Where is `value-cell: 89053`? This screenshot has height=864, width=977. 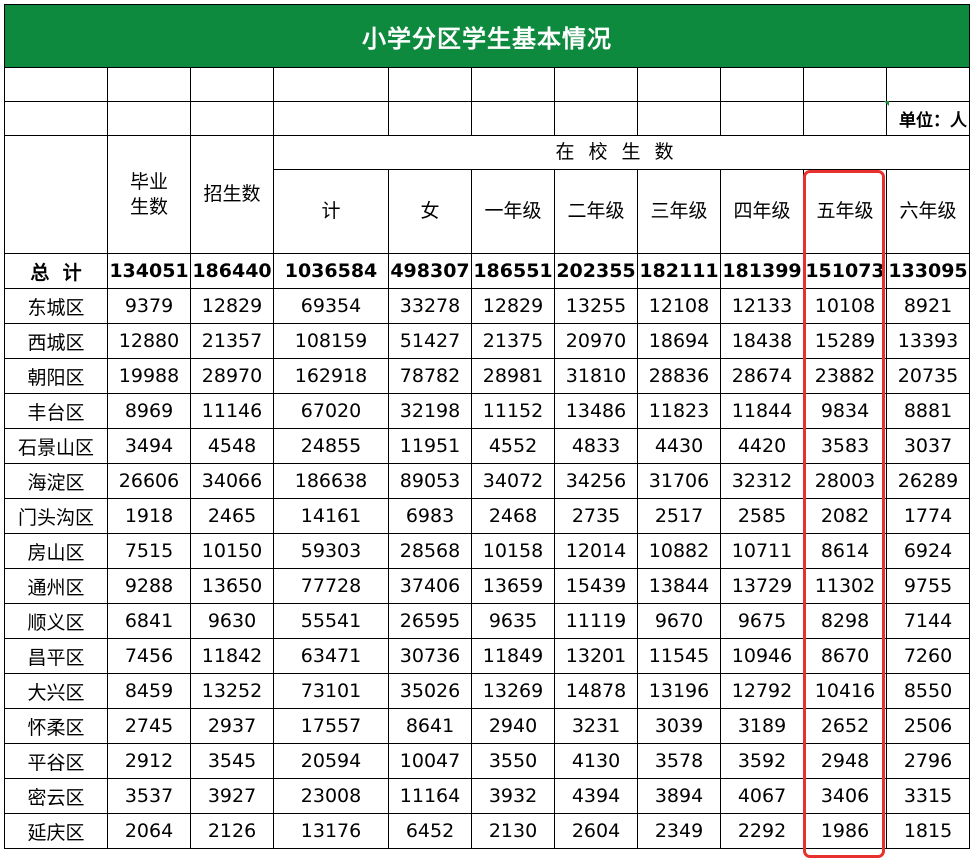 value-cell: 89053 is located at coordinates (430, 481).